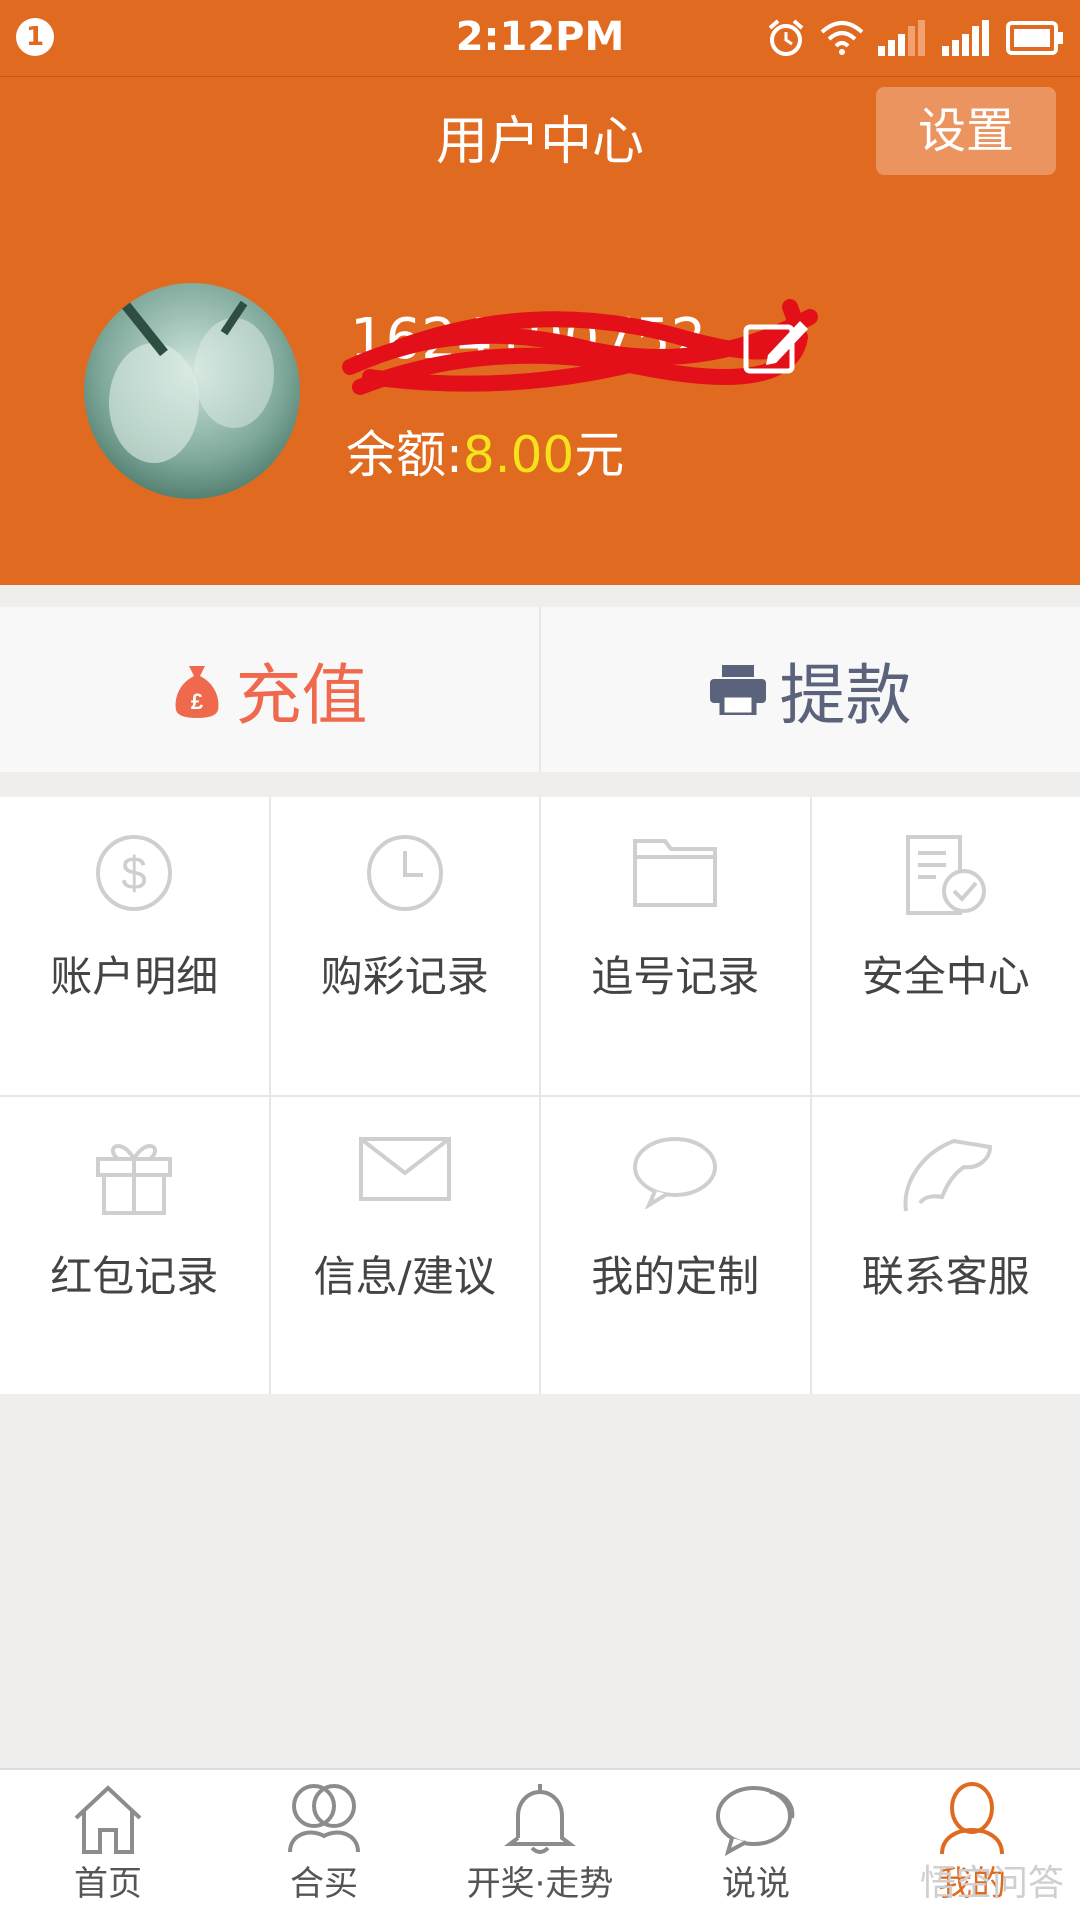  I want to click on menu-item-security-center: 安全中心, so click(946, 946).